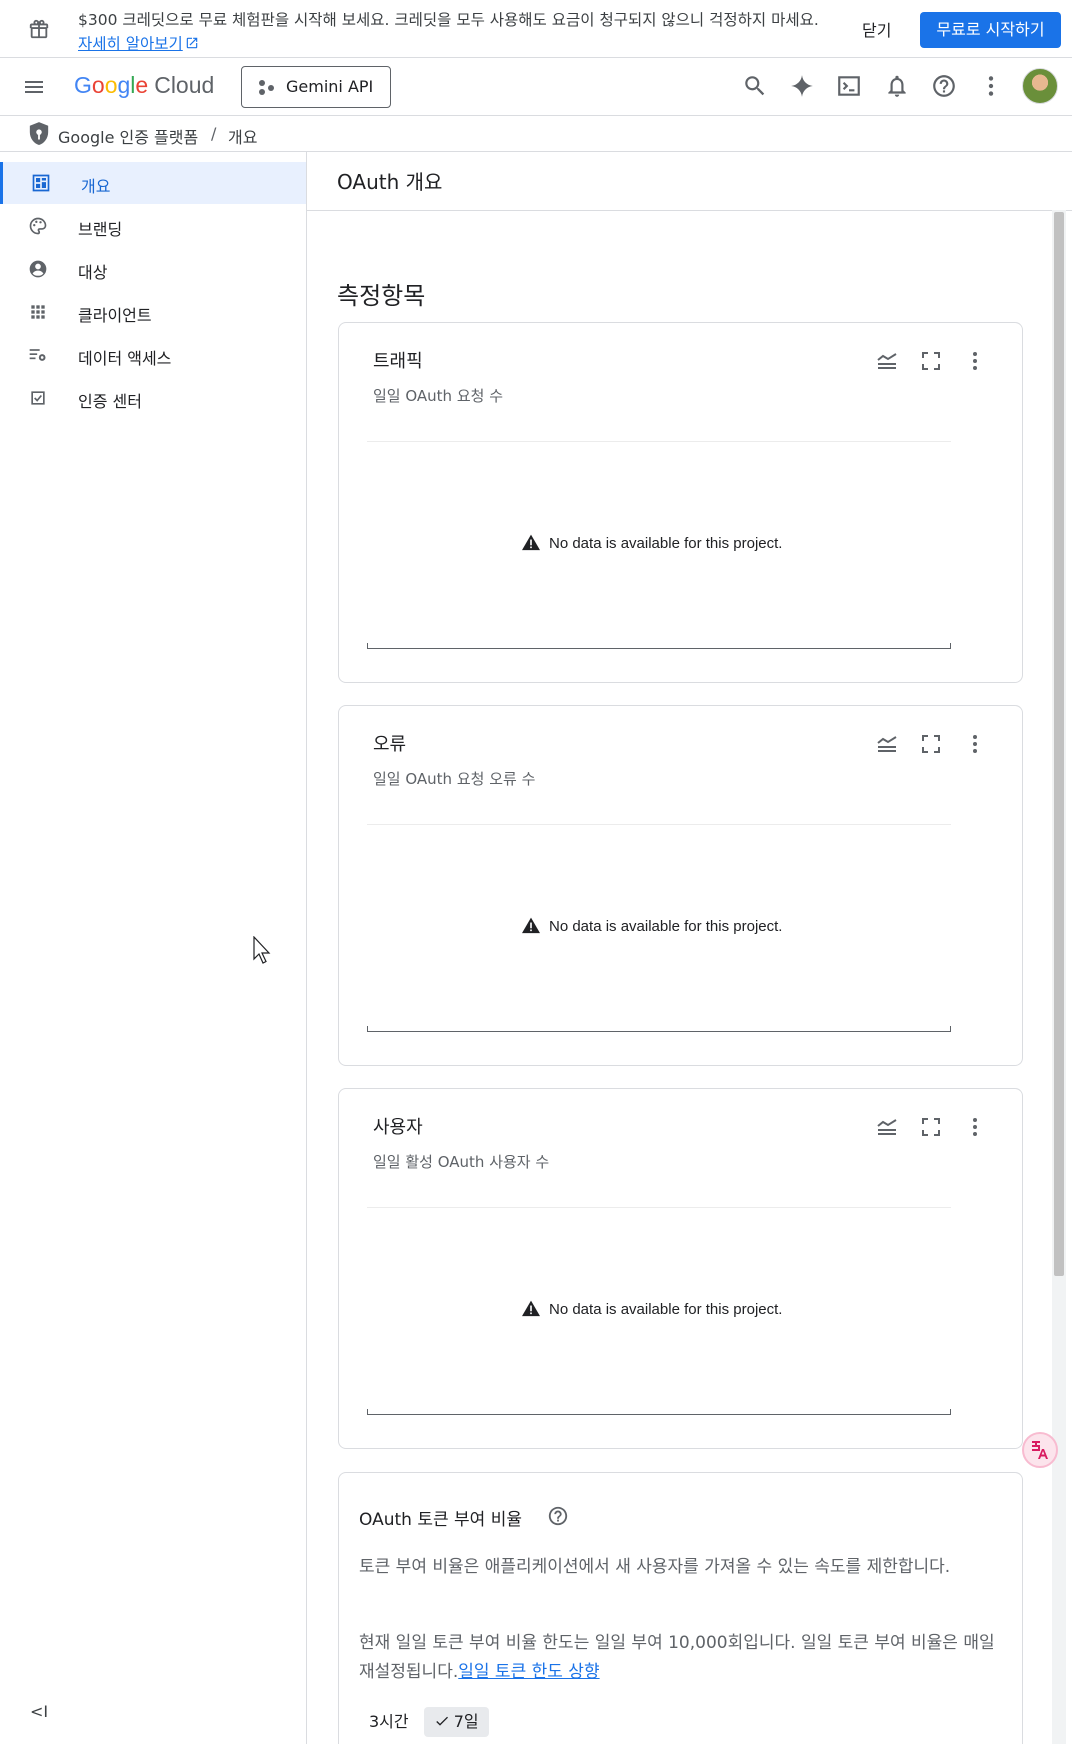 The height and width of the screenshot is (1744, 1072). I want to click on gemini-spark-icon, so click(802, 86).